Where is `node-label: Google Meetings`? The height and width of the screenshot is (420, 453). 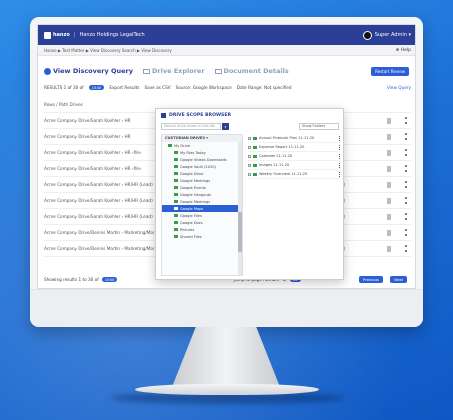 node-label: Google Meetings is located at coordinates (195, 180).